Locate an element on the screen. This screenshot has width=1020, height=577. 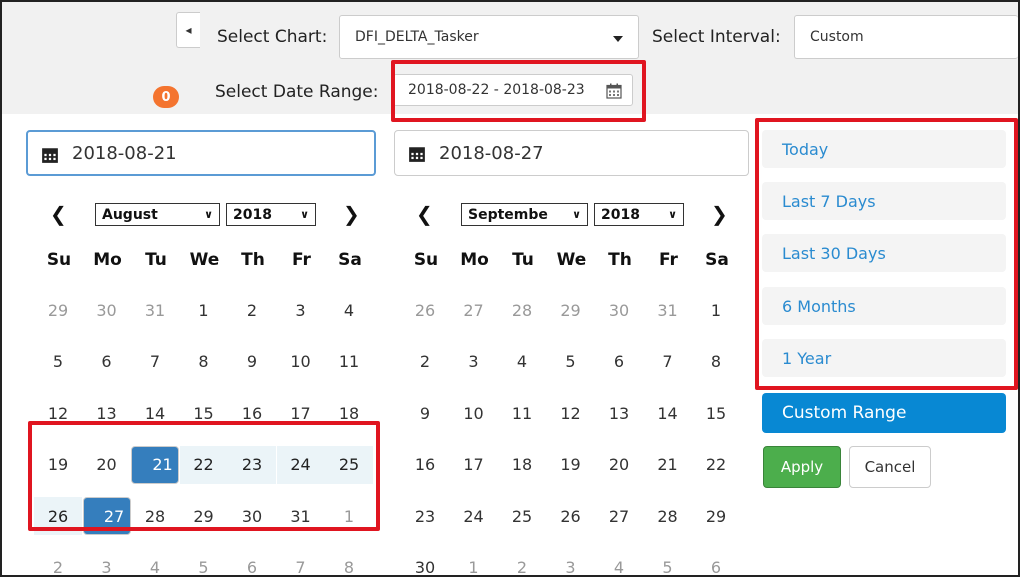
range-option: Last 7 Days is located at coordinates (884, 201).